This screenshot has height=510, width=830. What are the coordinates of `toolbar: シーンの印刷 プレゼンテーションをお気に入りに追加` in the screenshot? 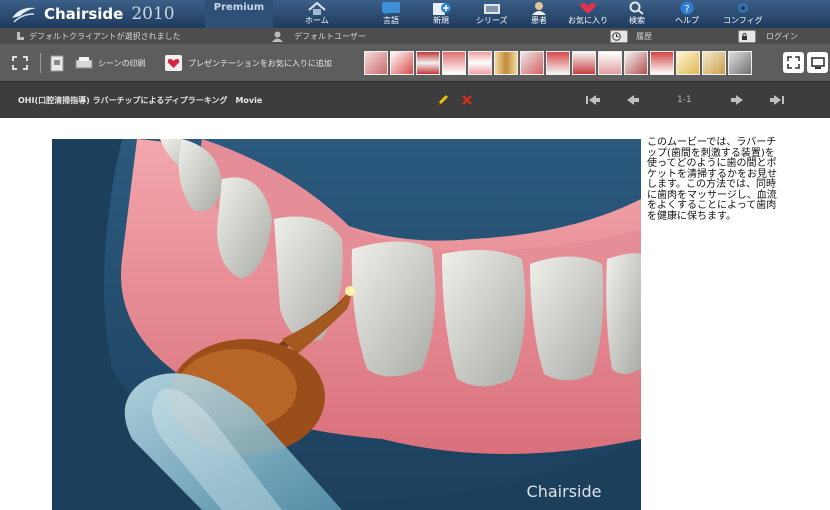 It's located at (415, 63).